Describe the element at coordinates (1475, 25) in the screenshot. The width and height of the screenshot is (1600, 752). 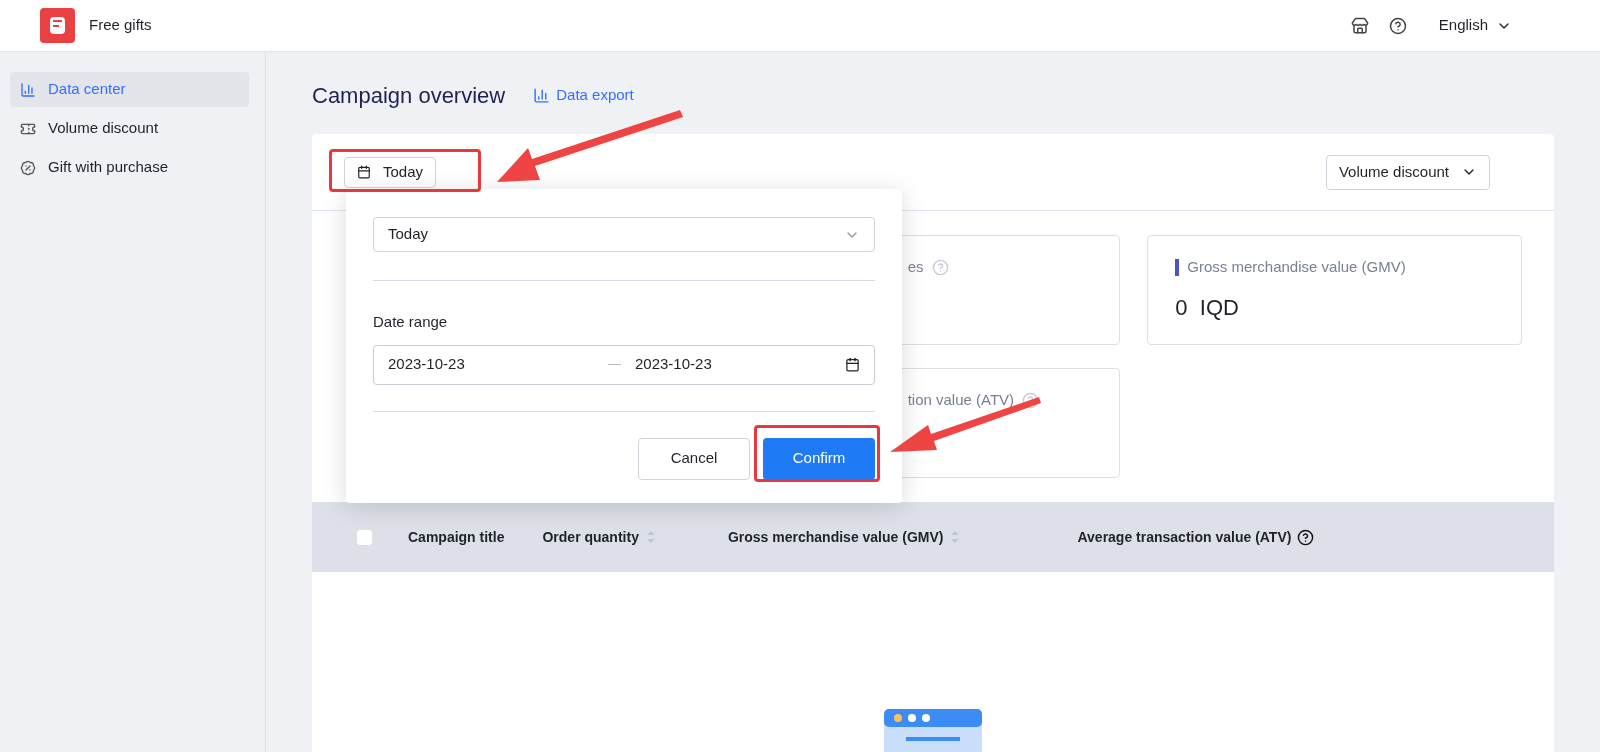
I see `language-select: English` at that location.